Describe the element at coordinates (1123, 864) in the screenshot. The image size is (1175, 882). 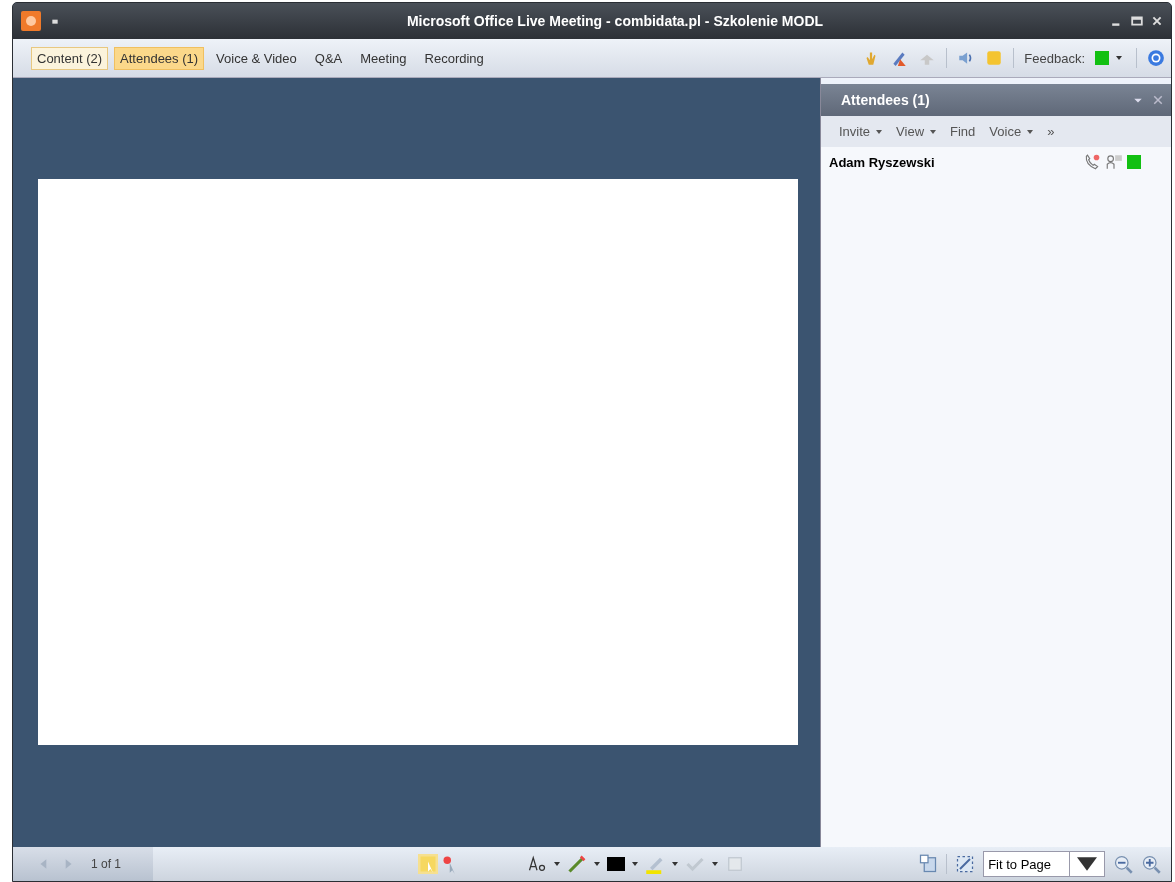
I see `zoom-out-icon` at that location.